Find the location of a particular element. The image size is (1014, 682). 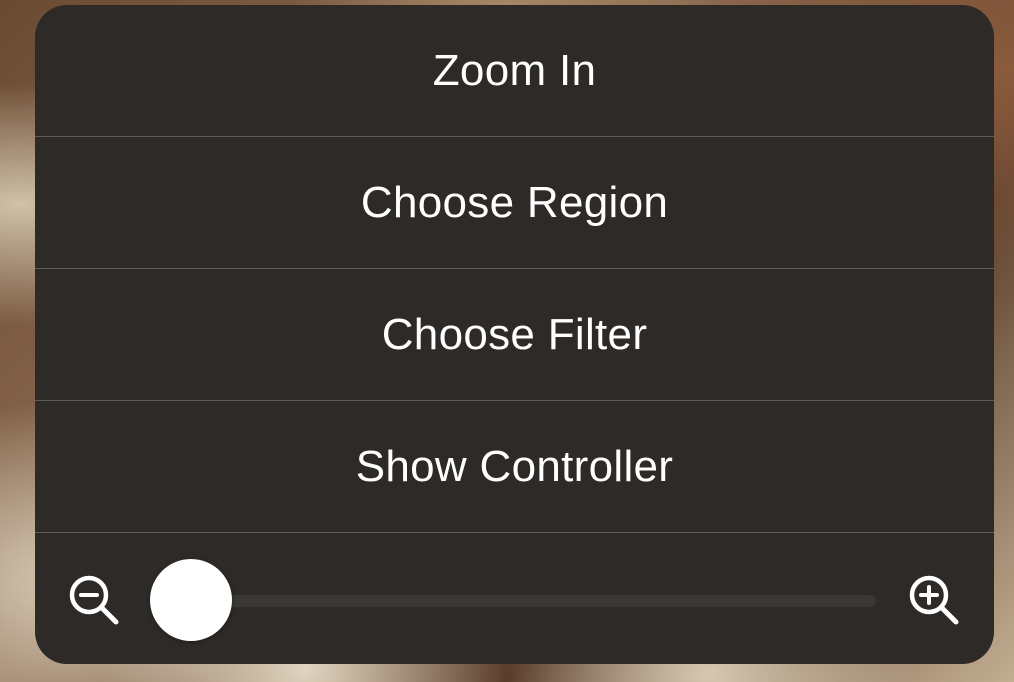

choose-filter-label: Choose Filter is located at coordinates (514, 334).